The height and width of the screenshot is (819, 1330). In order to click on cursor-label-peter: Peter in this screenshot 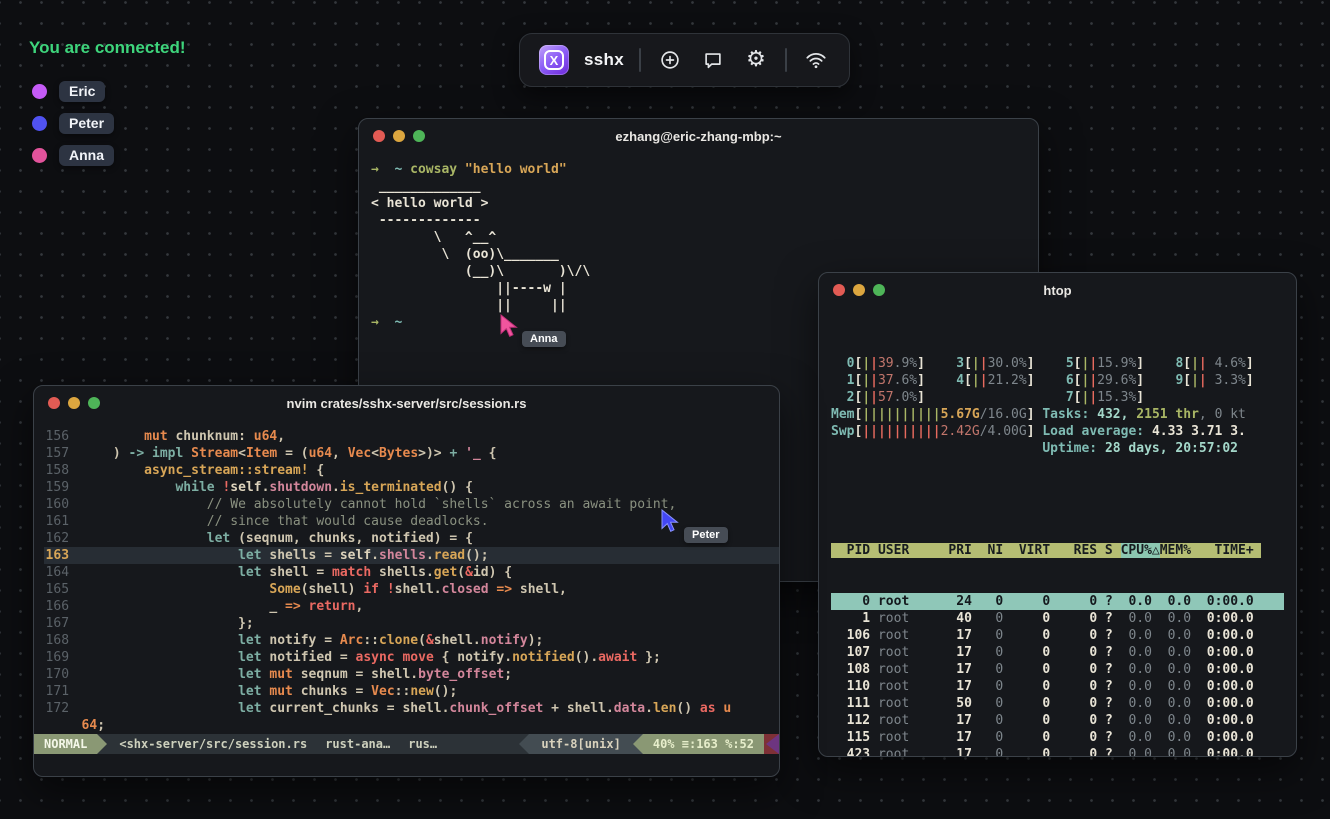, I will do `click(706, 535)`.